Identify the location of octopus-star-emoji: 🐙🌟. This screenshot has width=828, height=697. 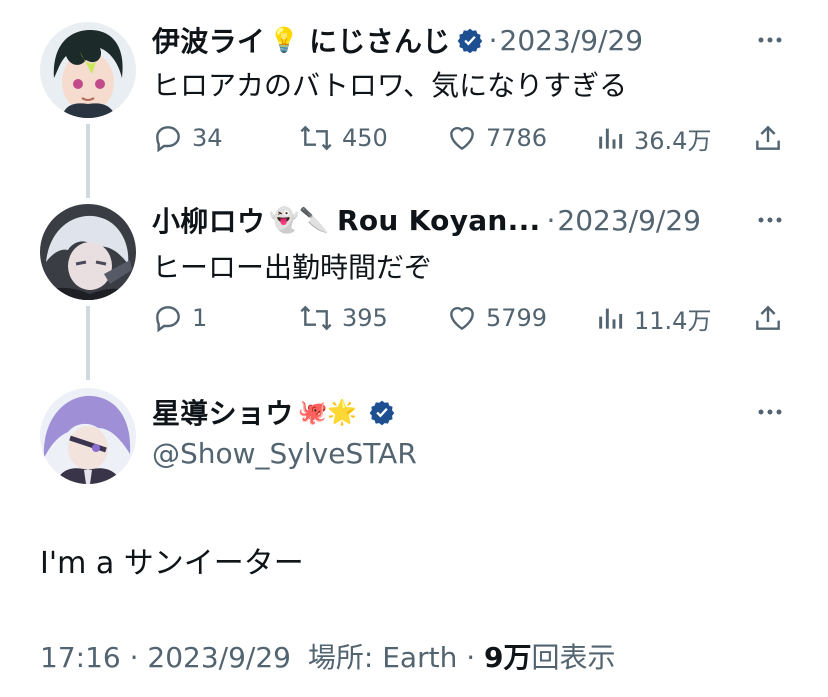
(327, 412).